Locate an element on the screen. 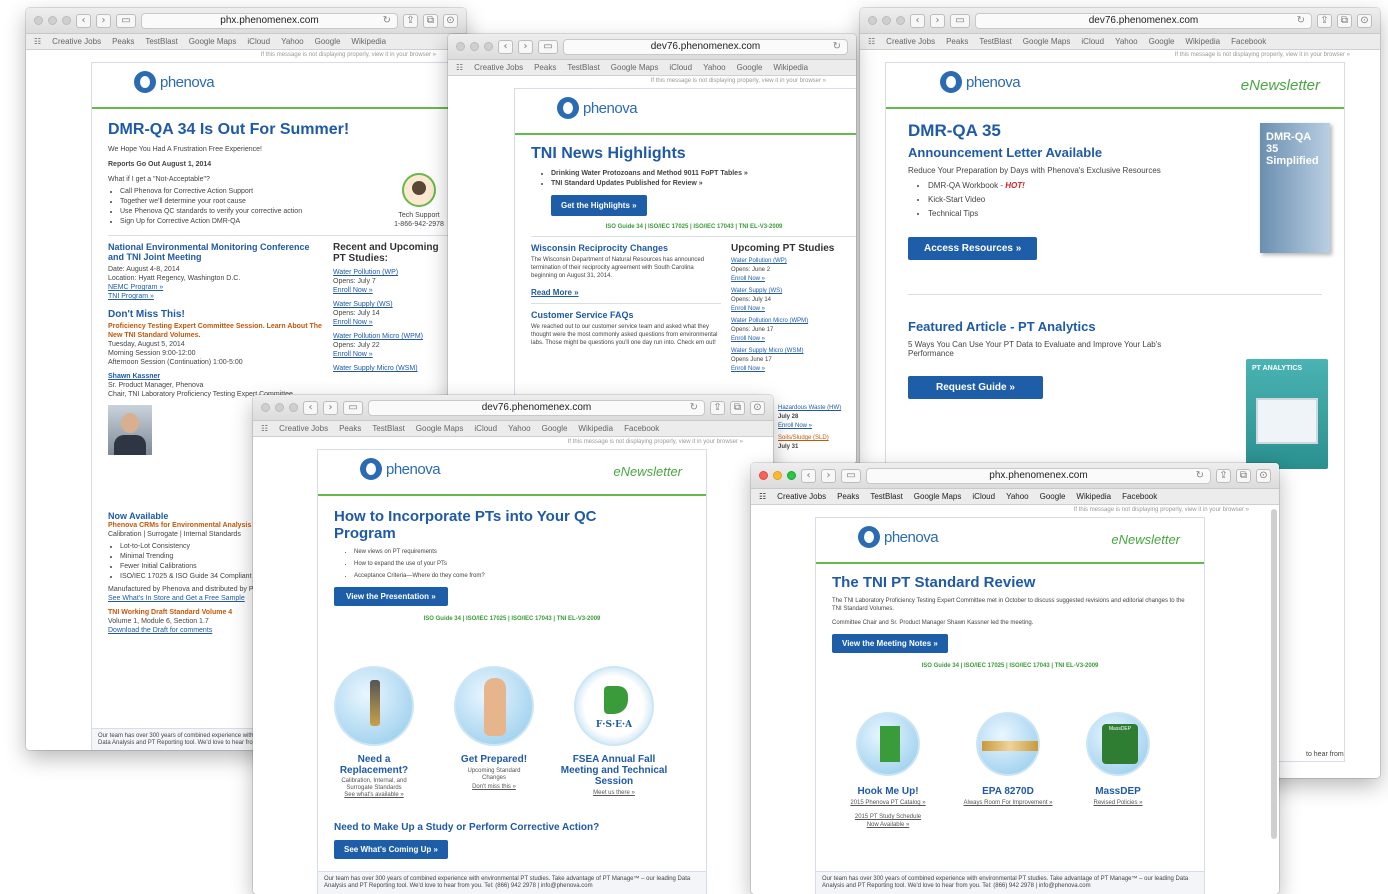 This screenshot has height=894, width=1388. nemc-program-link: NEMC Program » is located at coordinates (215, 287).